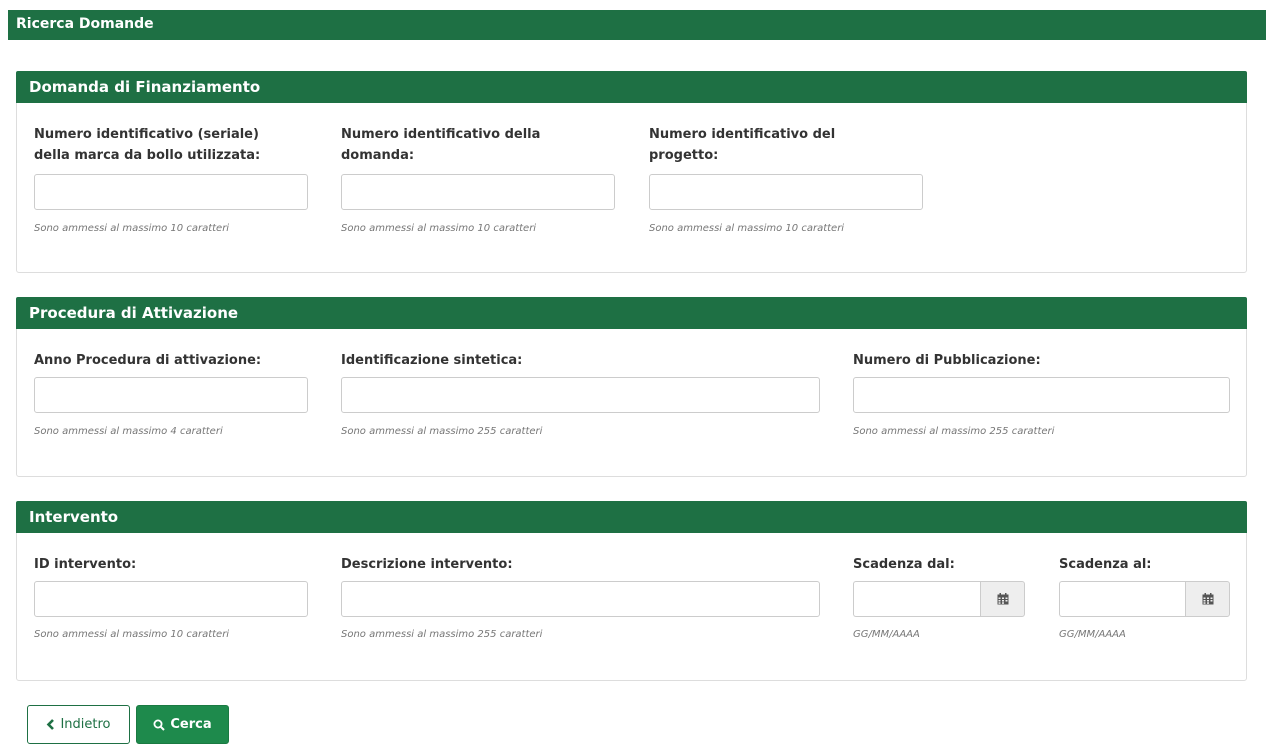 Image resolution: width=1266 pixels, height=755 pixels. I want to click on identificazione-sintetica-input, so click(580, 395).